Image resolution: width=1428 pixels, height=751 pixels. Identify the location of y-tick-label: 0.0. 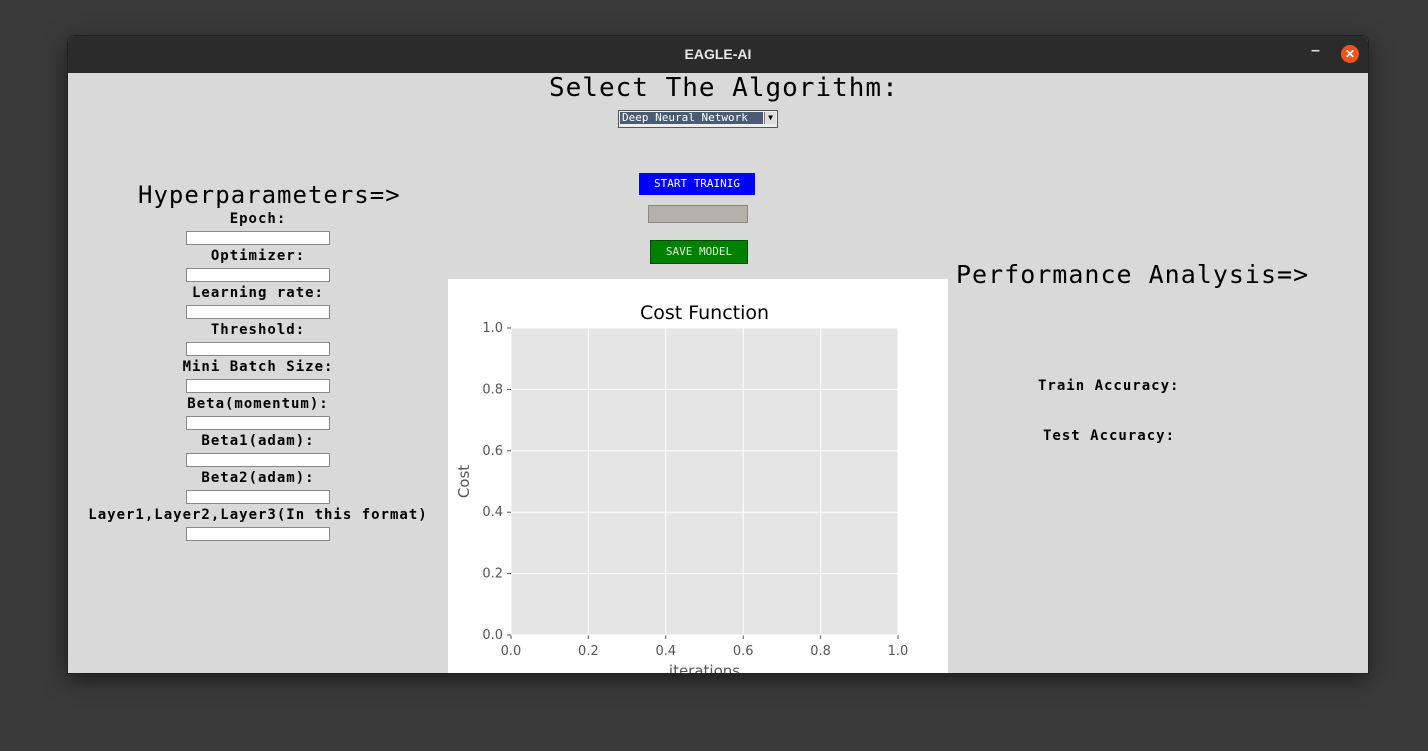
(492, 635).